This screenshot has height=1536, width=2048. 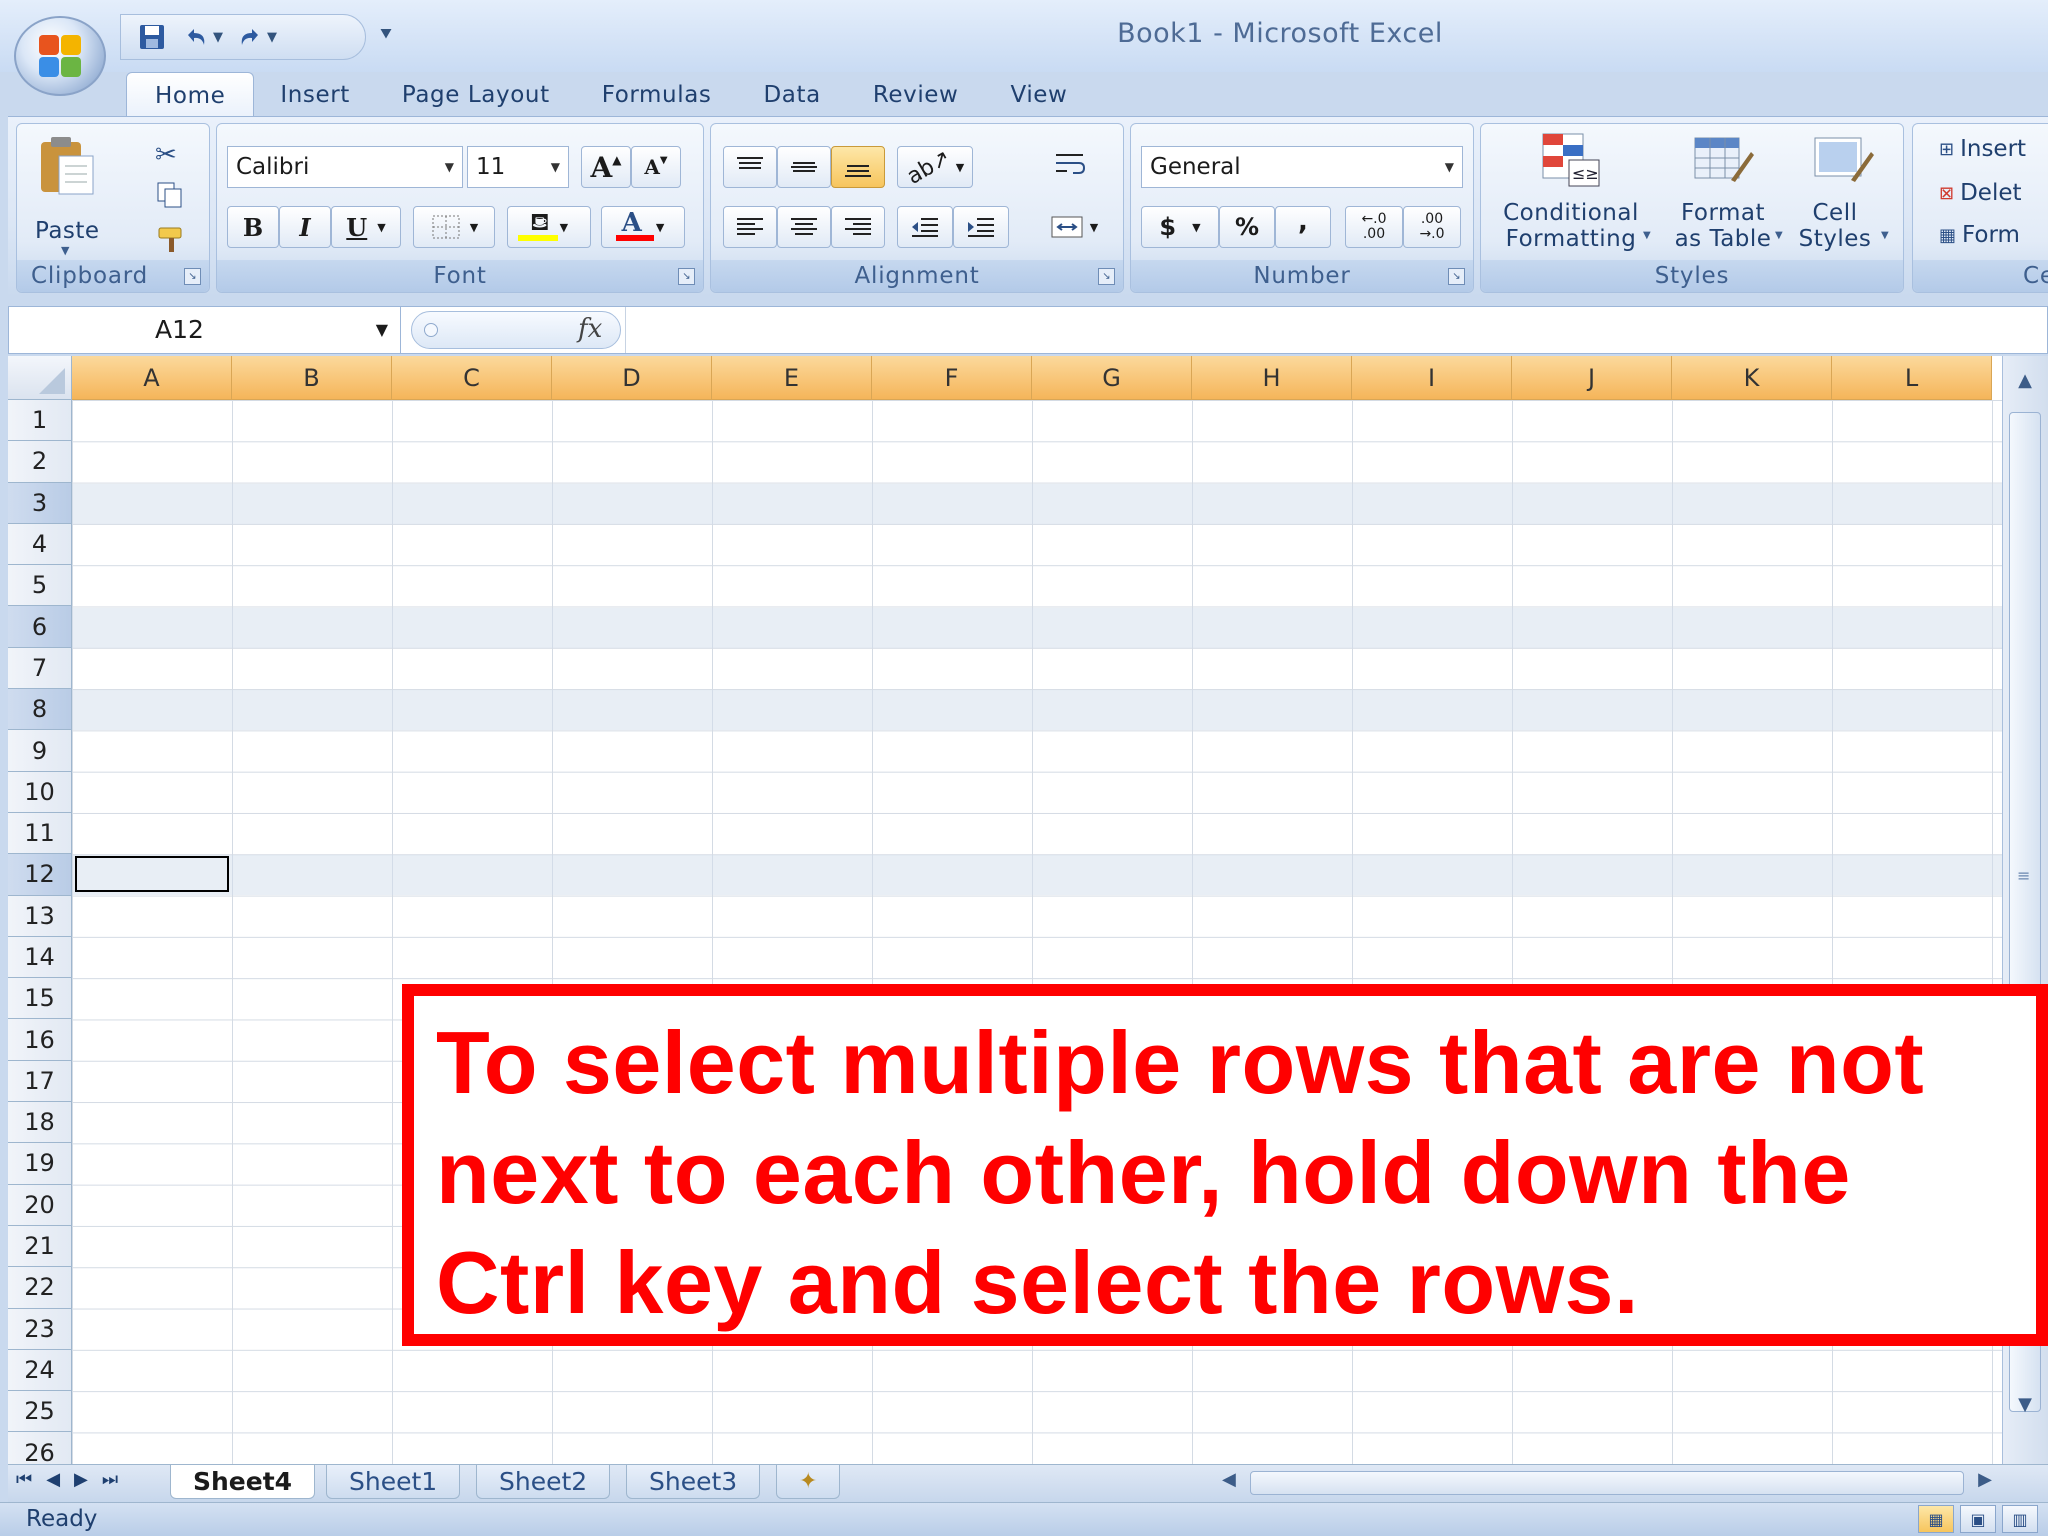 What do you see at coordinates (1979, 235) in the screenshot?
I see `format-cells-button: ▦ Form` at bounding box center [1979, 235].